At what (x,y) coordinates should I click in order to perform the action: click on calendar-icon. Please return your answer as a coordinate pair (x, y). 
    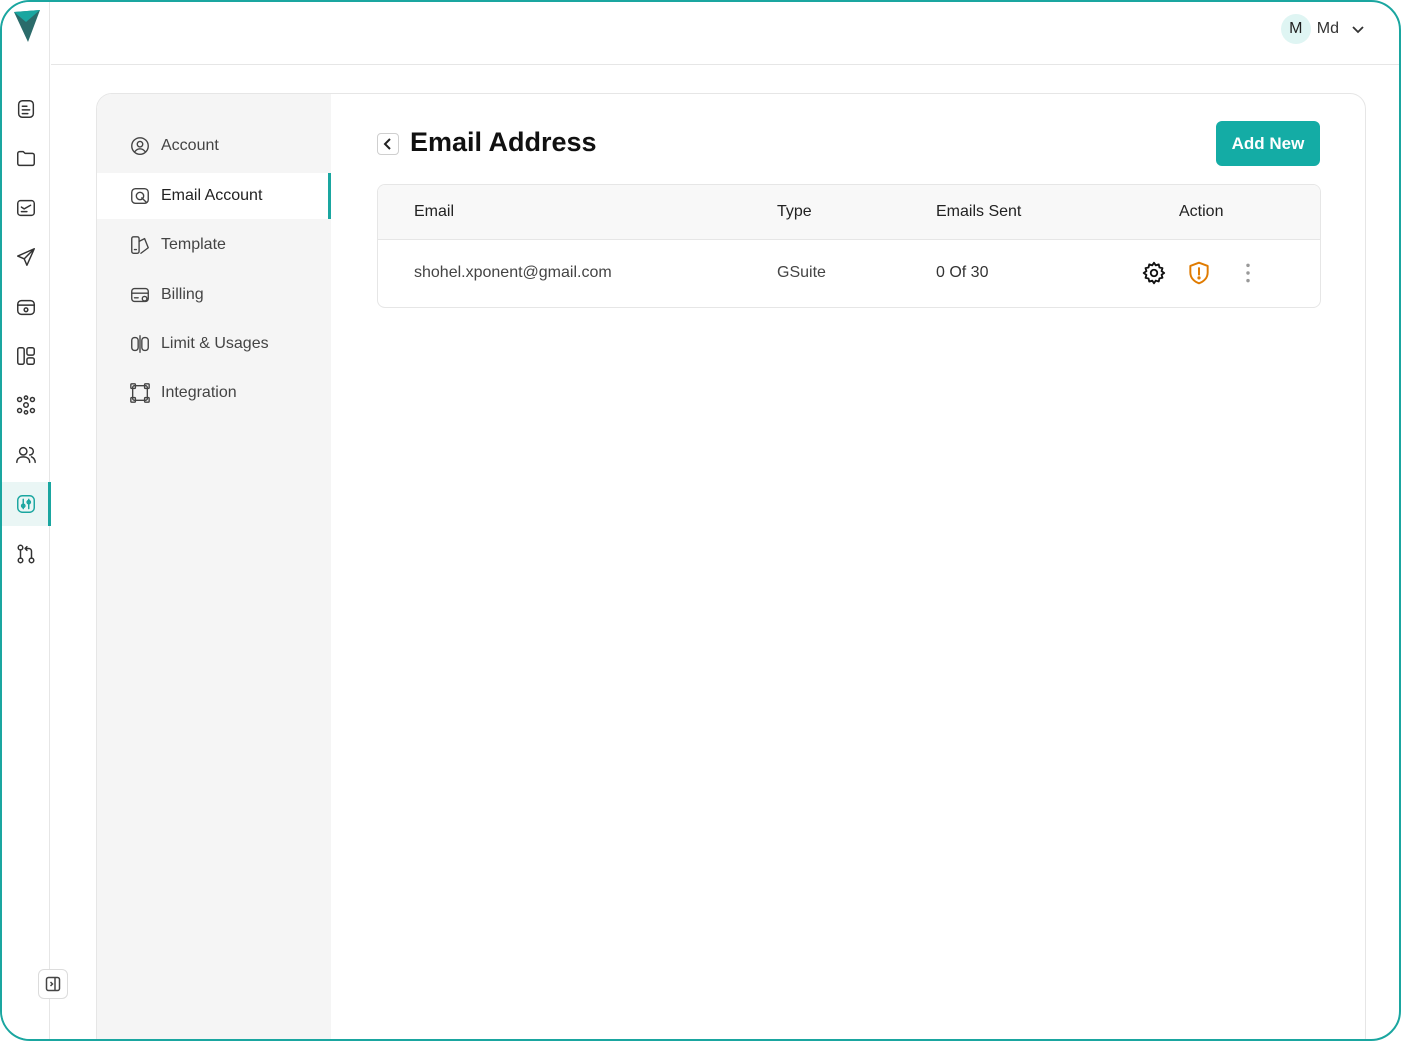
    Looking at the image, I should click on (26, 307).